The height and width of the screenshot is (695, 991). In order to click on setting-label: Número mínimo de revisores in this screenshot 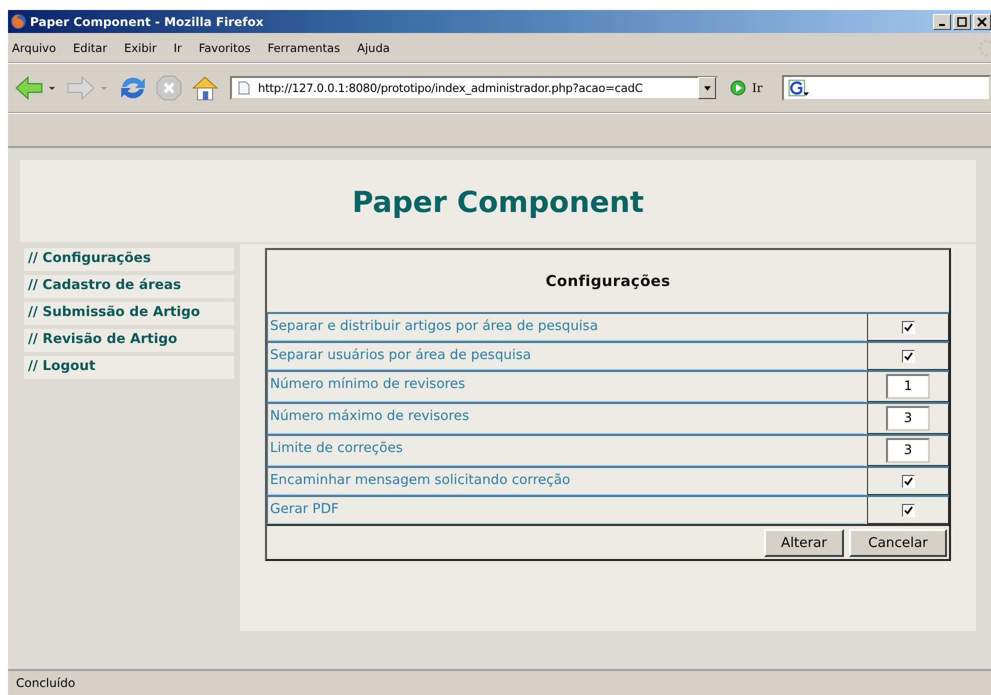, I will do `click(566, 387)`.